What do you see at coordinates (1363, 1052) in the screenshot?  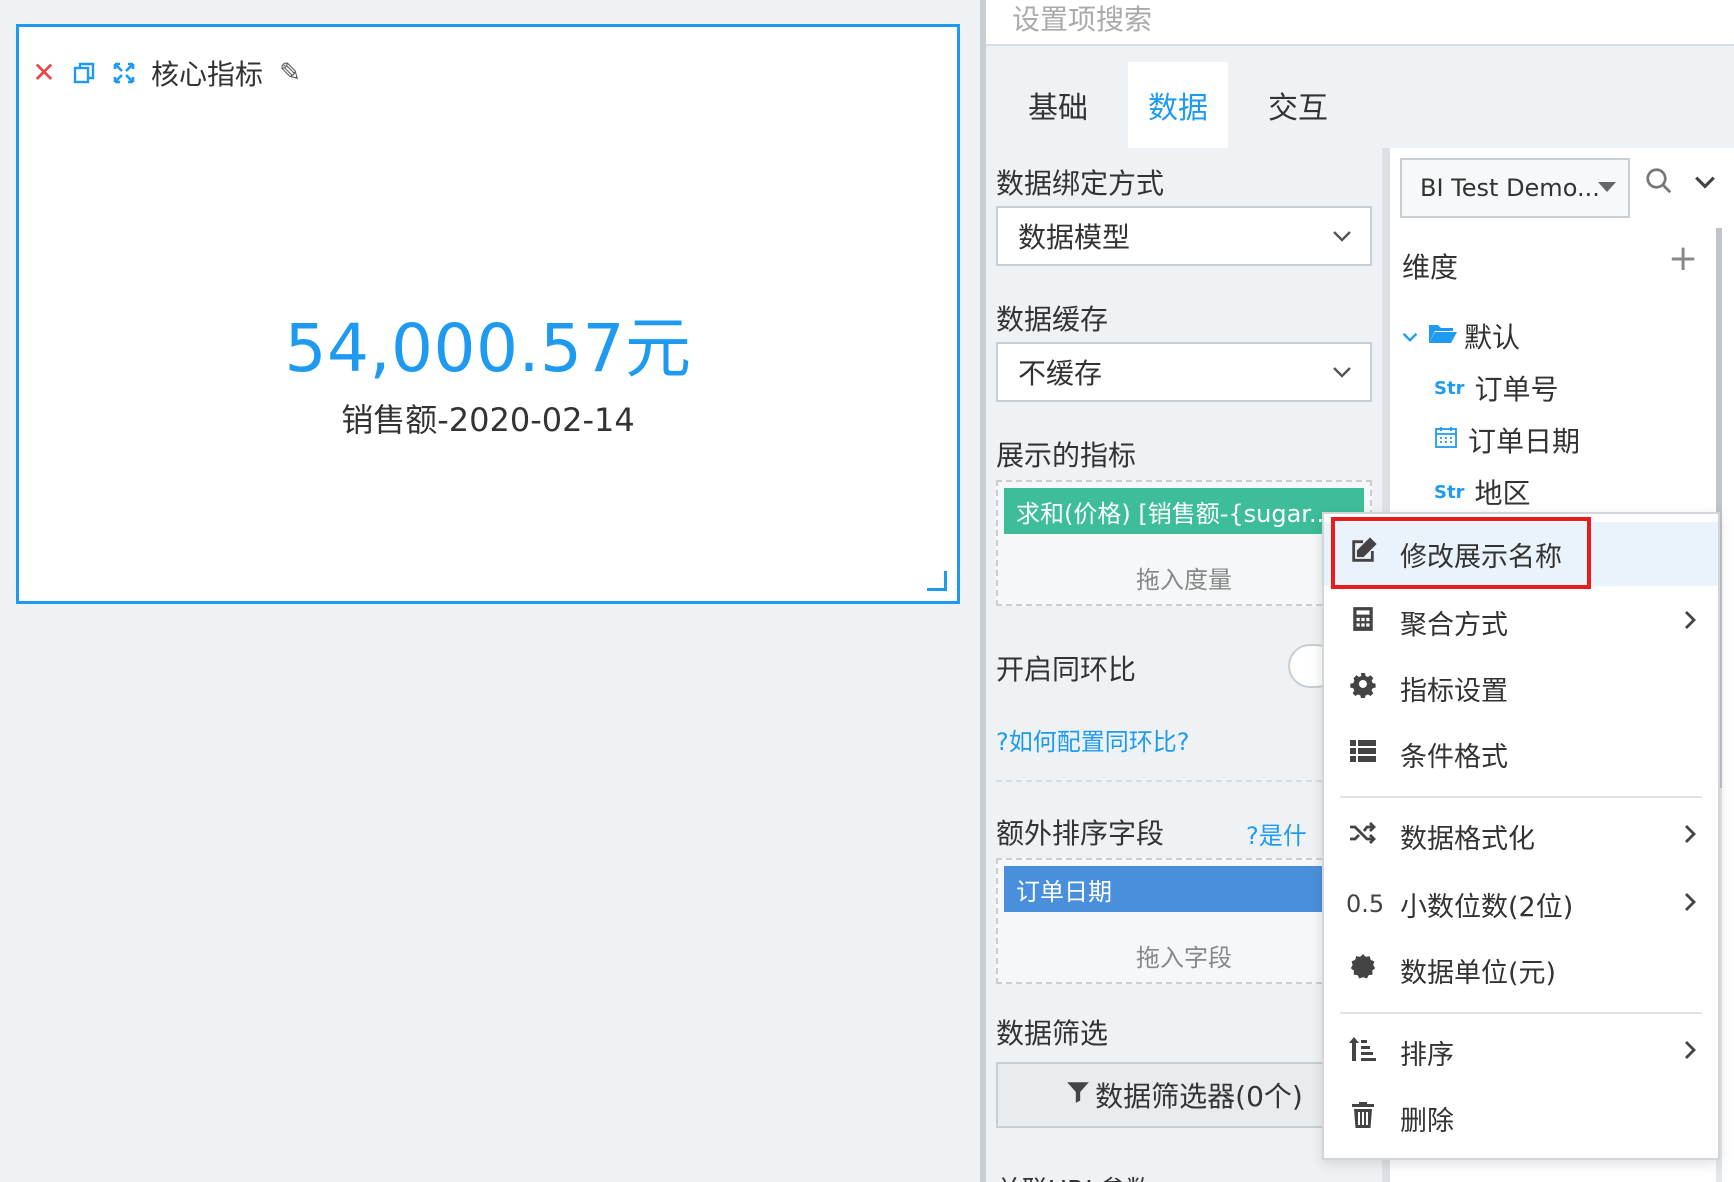 I see `sort-icon` at bounding box center [1363, 1052].